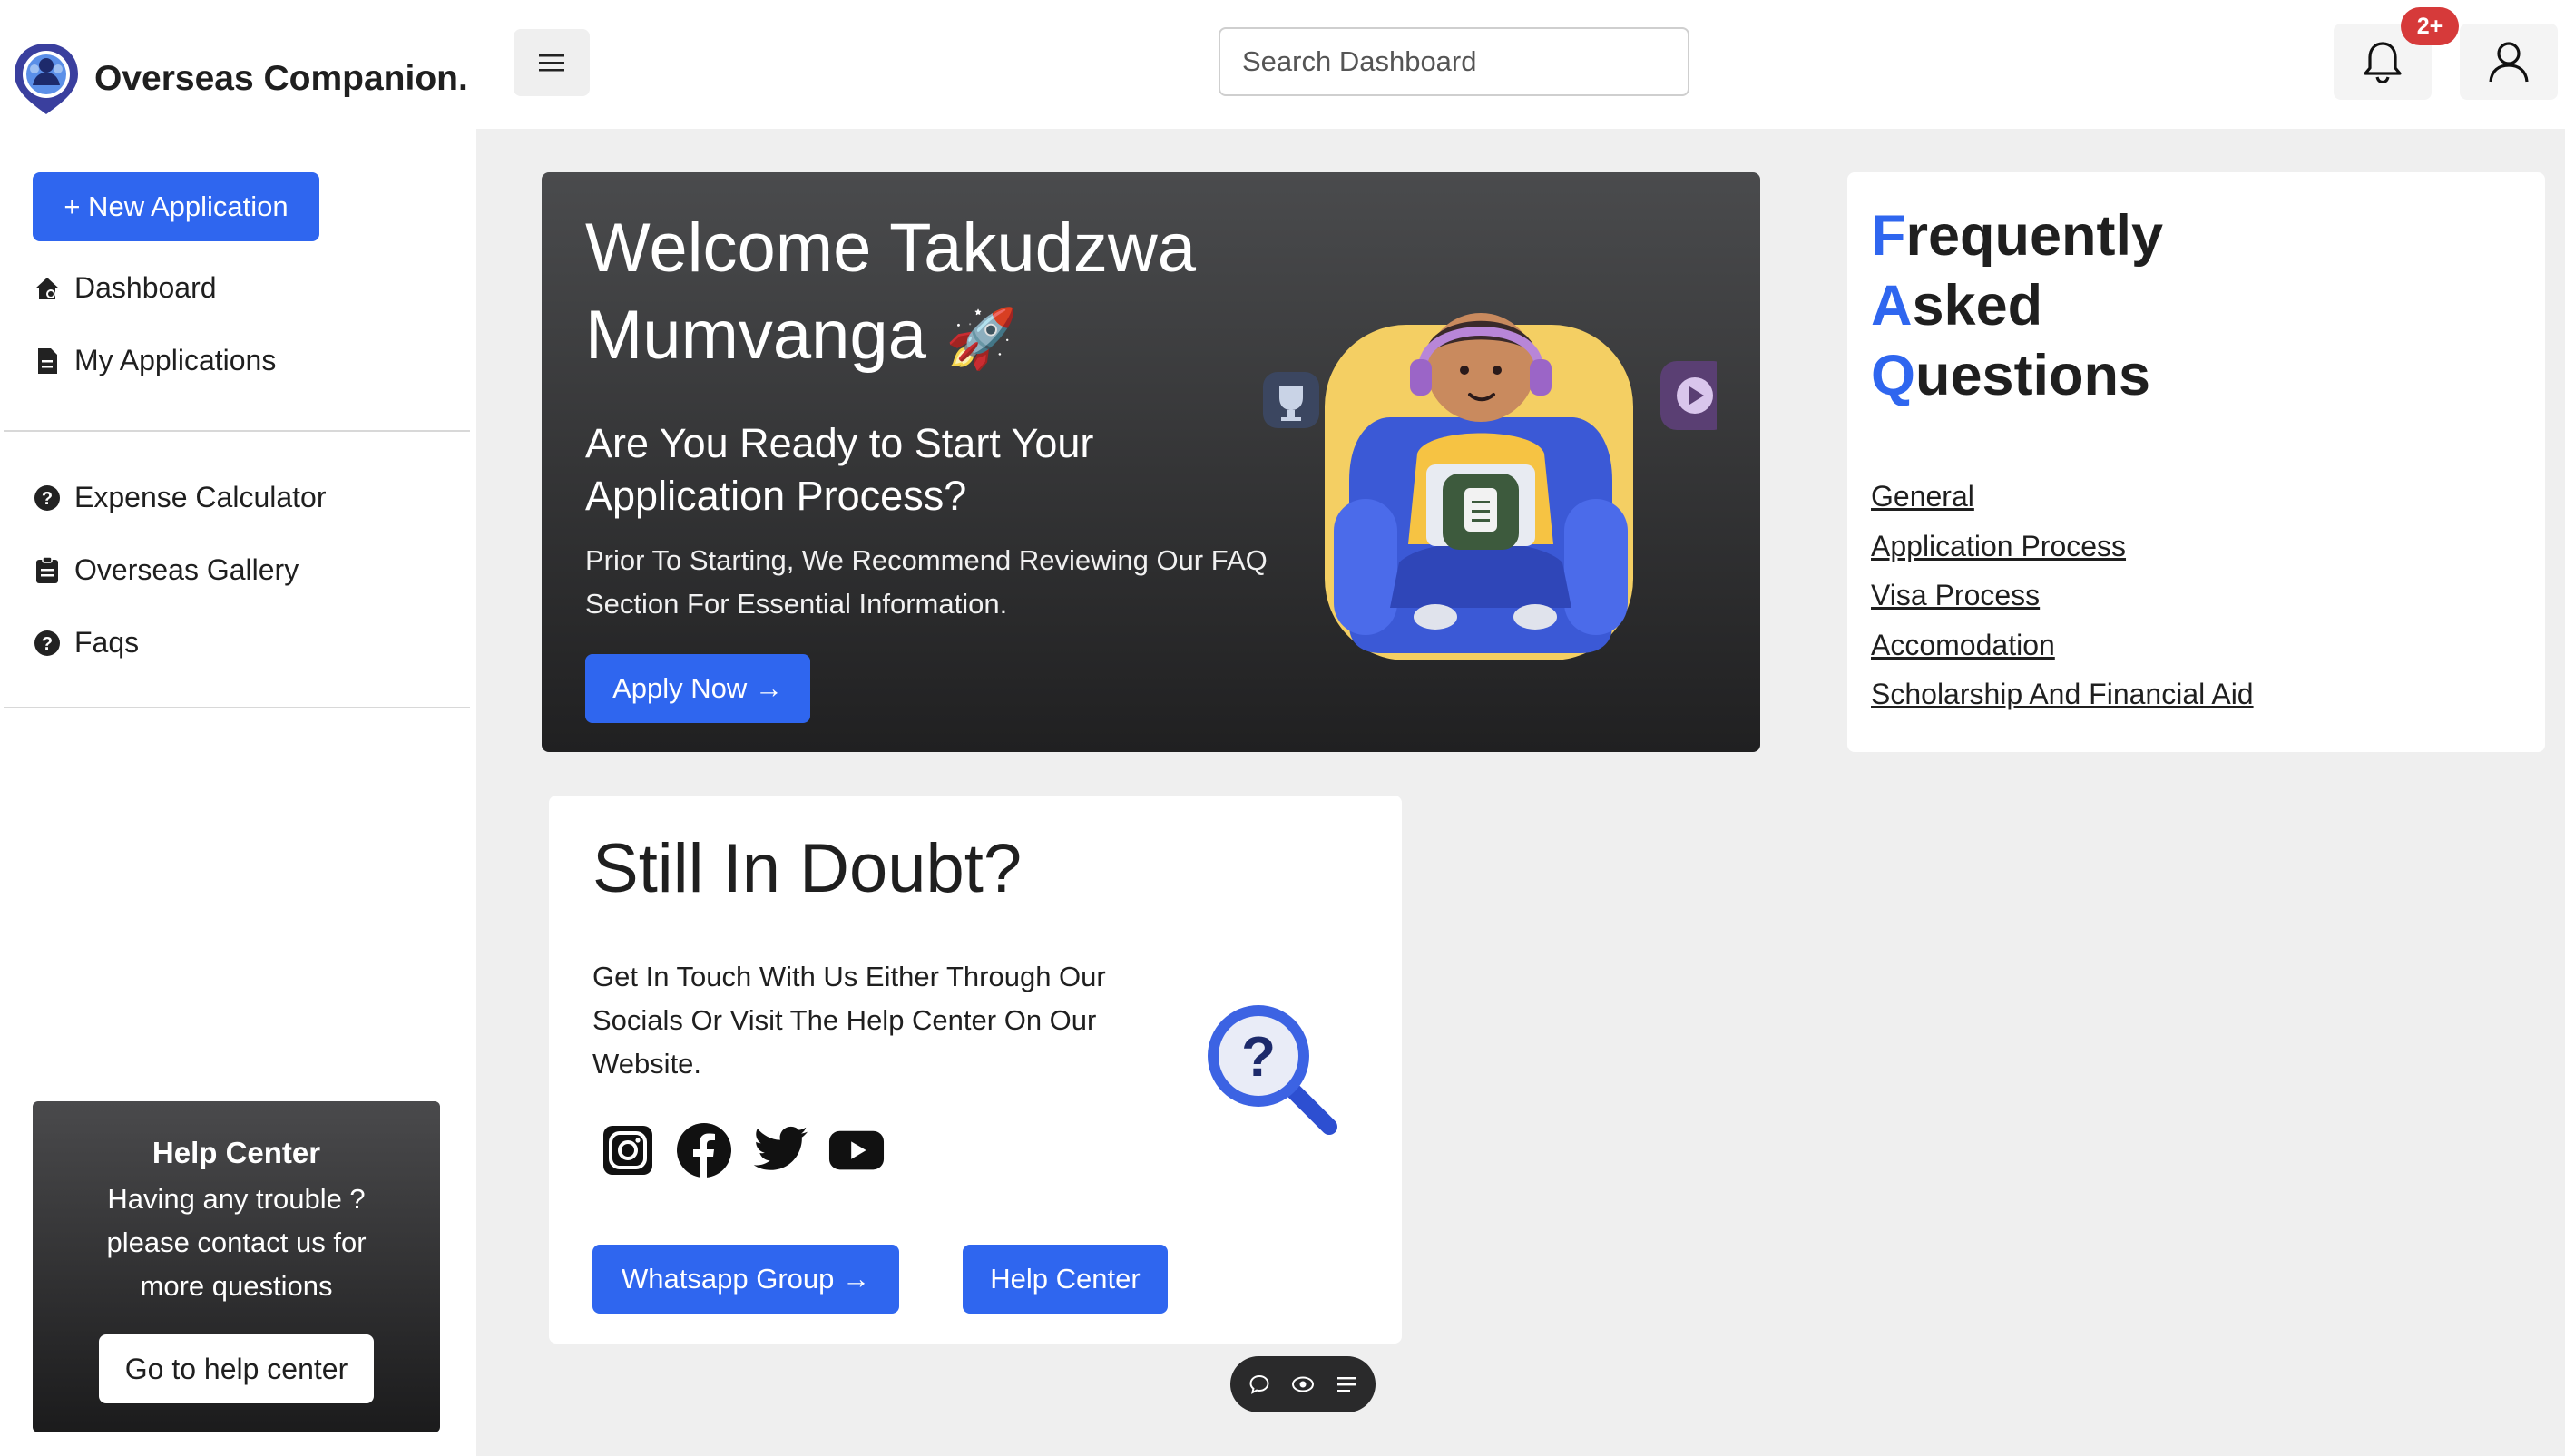 Image resolution: width=2565 pixels, height=1456 pixels. I want to click on faq-link-accomodation: Accomodation, so click(2062, 646).